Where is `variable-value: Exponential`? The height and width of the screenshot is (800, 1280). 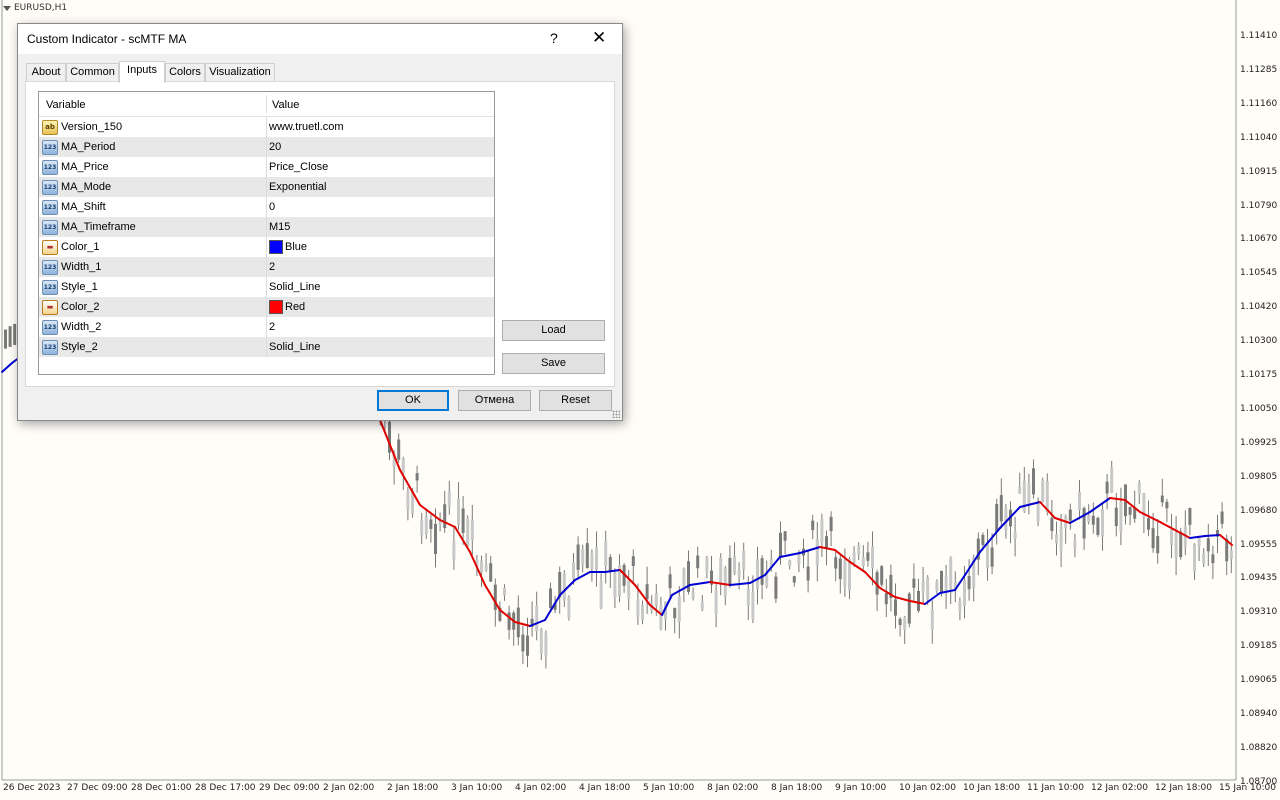 variable-value: Exponential is located at coordinates (298, 187).